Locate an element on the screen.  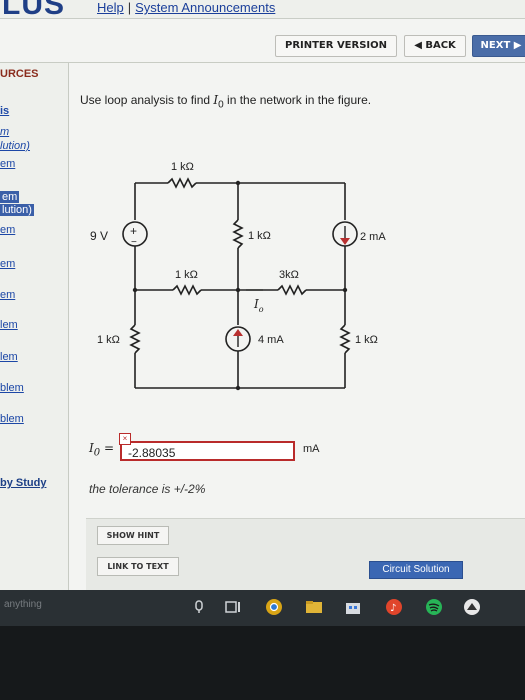
label-r-mid-vertical: 1 kΩ is located at coordinates (259, 236).